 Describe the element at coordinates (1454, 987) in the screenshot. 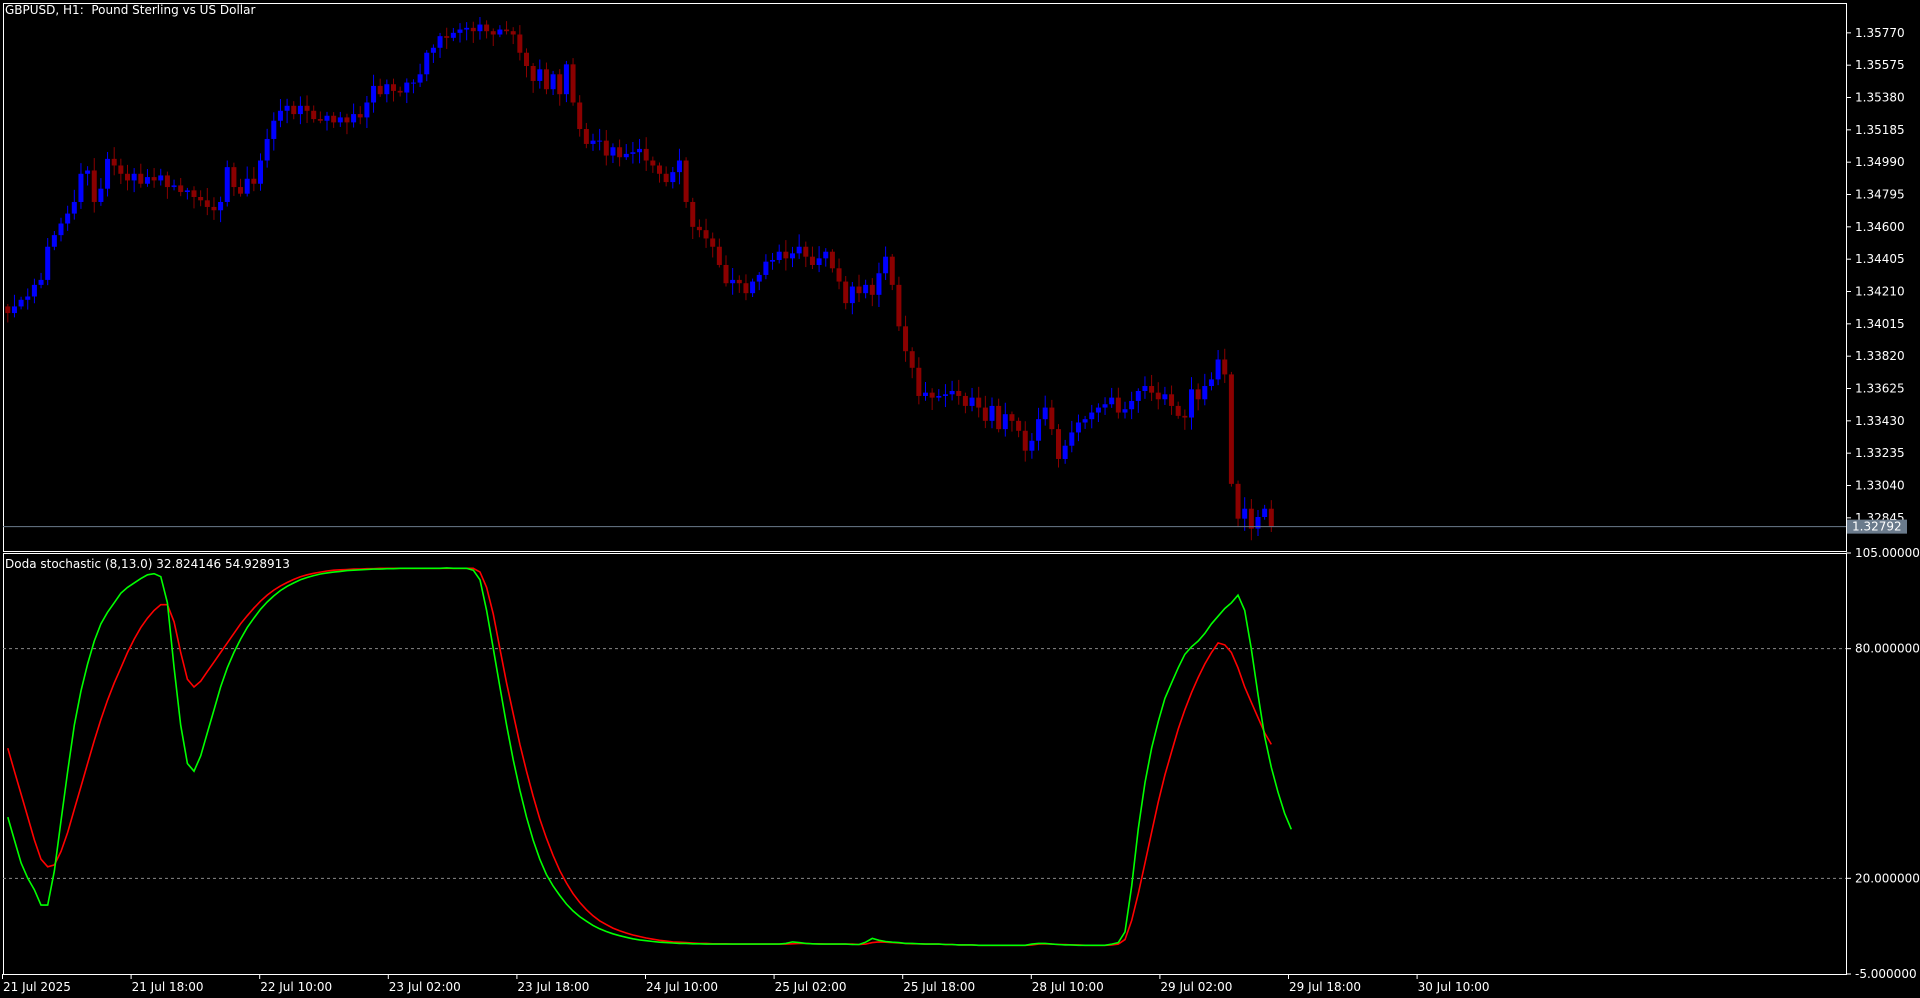

I see `time-axis-label: 30 Jul 10:00` at that location.